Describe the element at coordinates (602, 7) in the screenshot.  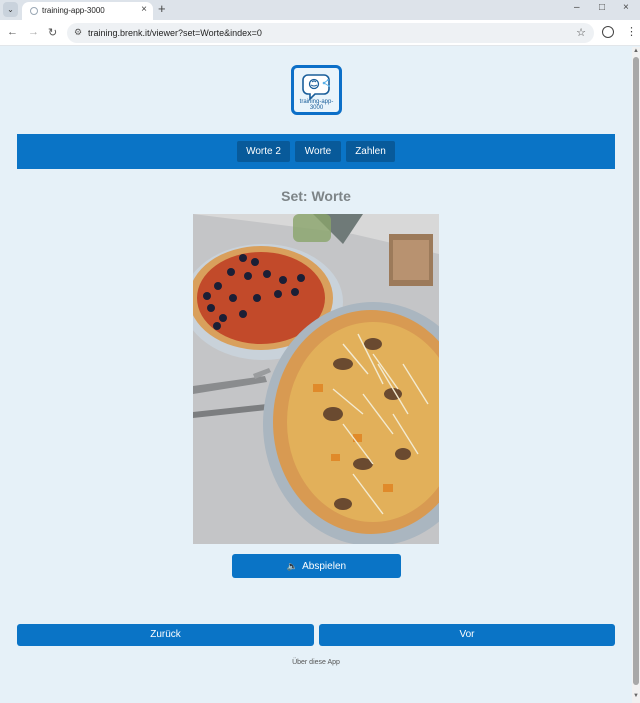
I see `maximize-icon: □` at that location.